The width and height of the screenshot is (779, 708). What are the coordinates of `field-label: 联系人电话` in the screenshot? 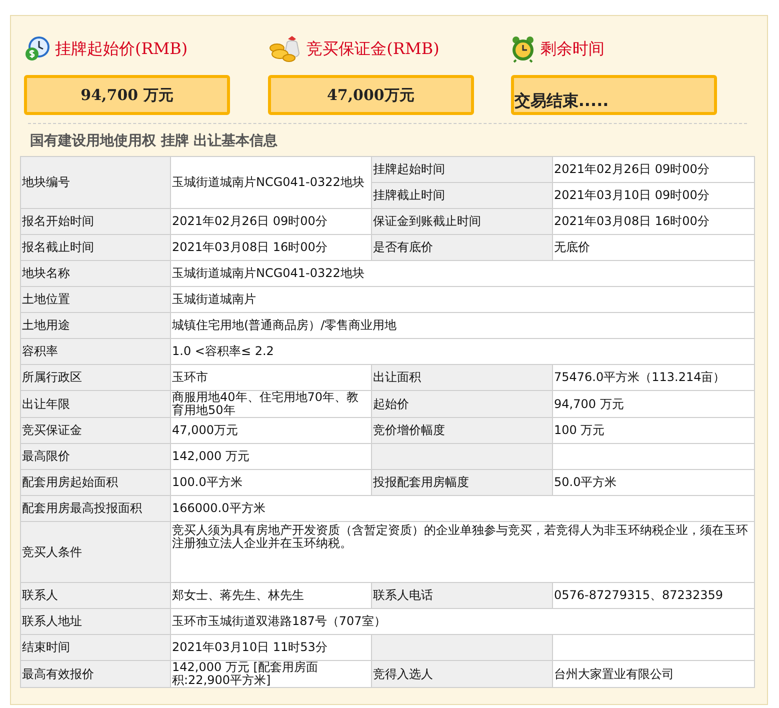 It's located at (462, 595).